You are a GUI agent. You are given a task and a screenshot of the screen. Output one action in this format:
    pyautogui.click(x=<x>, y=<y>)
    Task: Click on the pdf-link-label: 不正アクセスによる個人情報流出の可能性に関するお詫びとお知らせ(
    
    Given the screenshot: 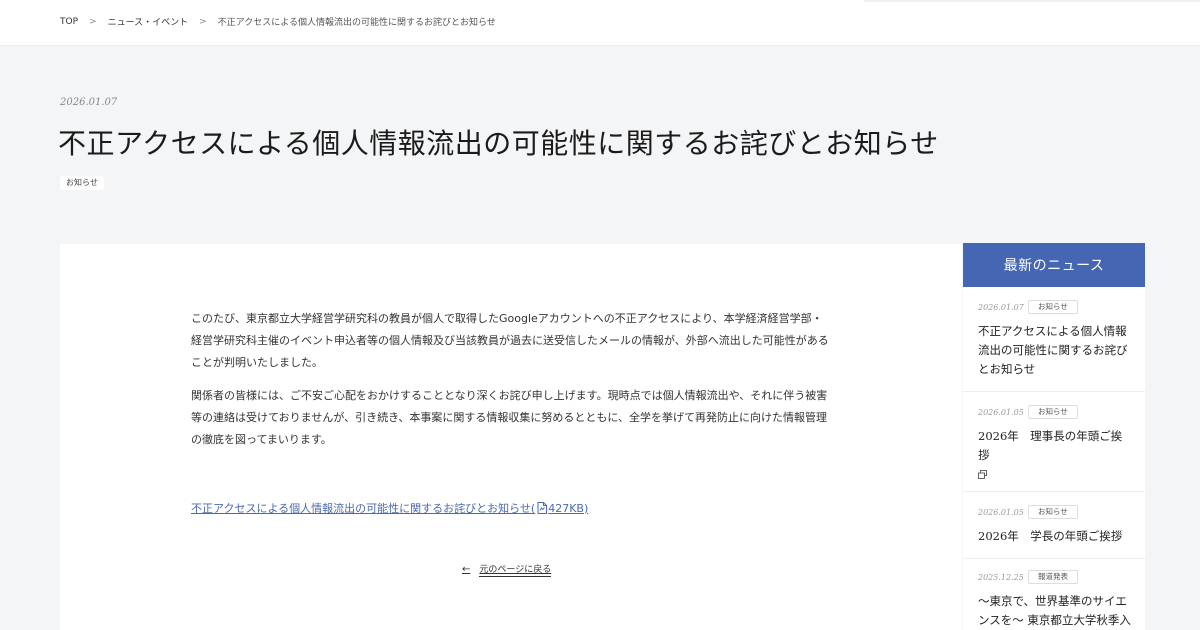 What is the action you would take?
    pyautogui.click(x=363, y=508)
    